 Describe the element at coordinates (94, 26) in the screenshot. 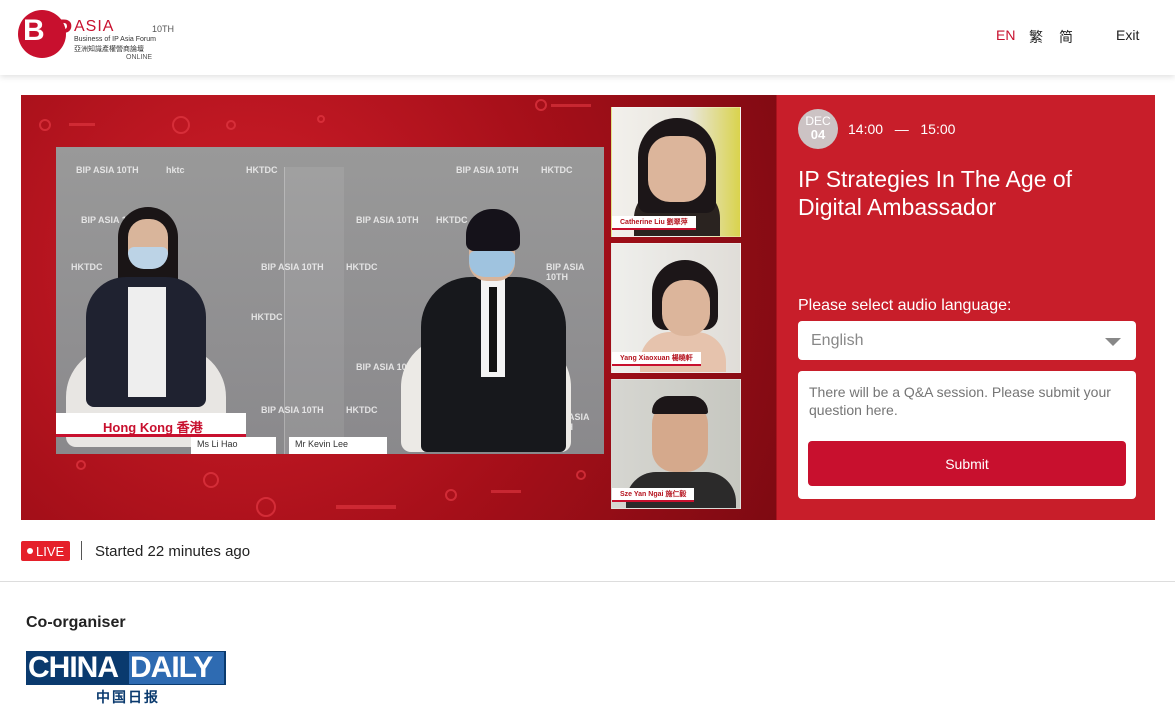

I see `logo-asia: ASIA` at that location.